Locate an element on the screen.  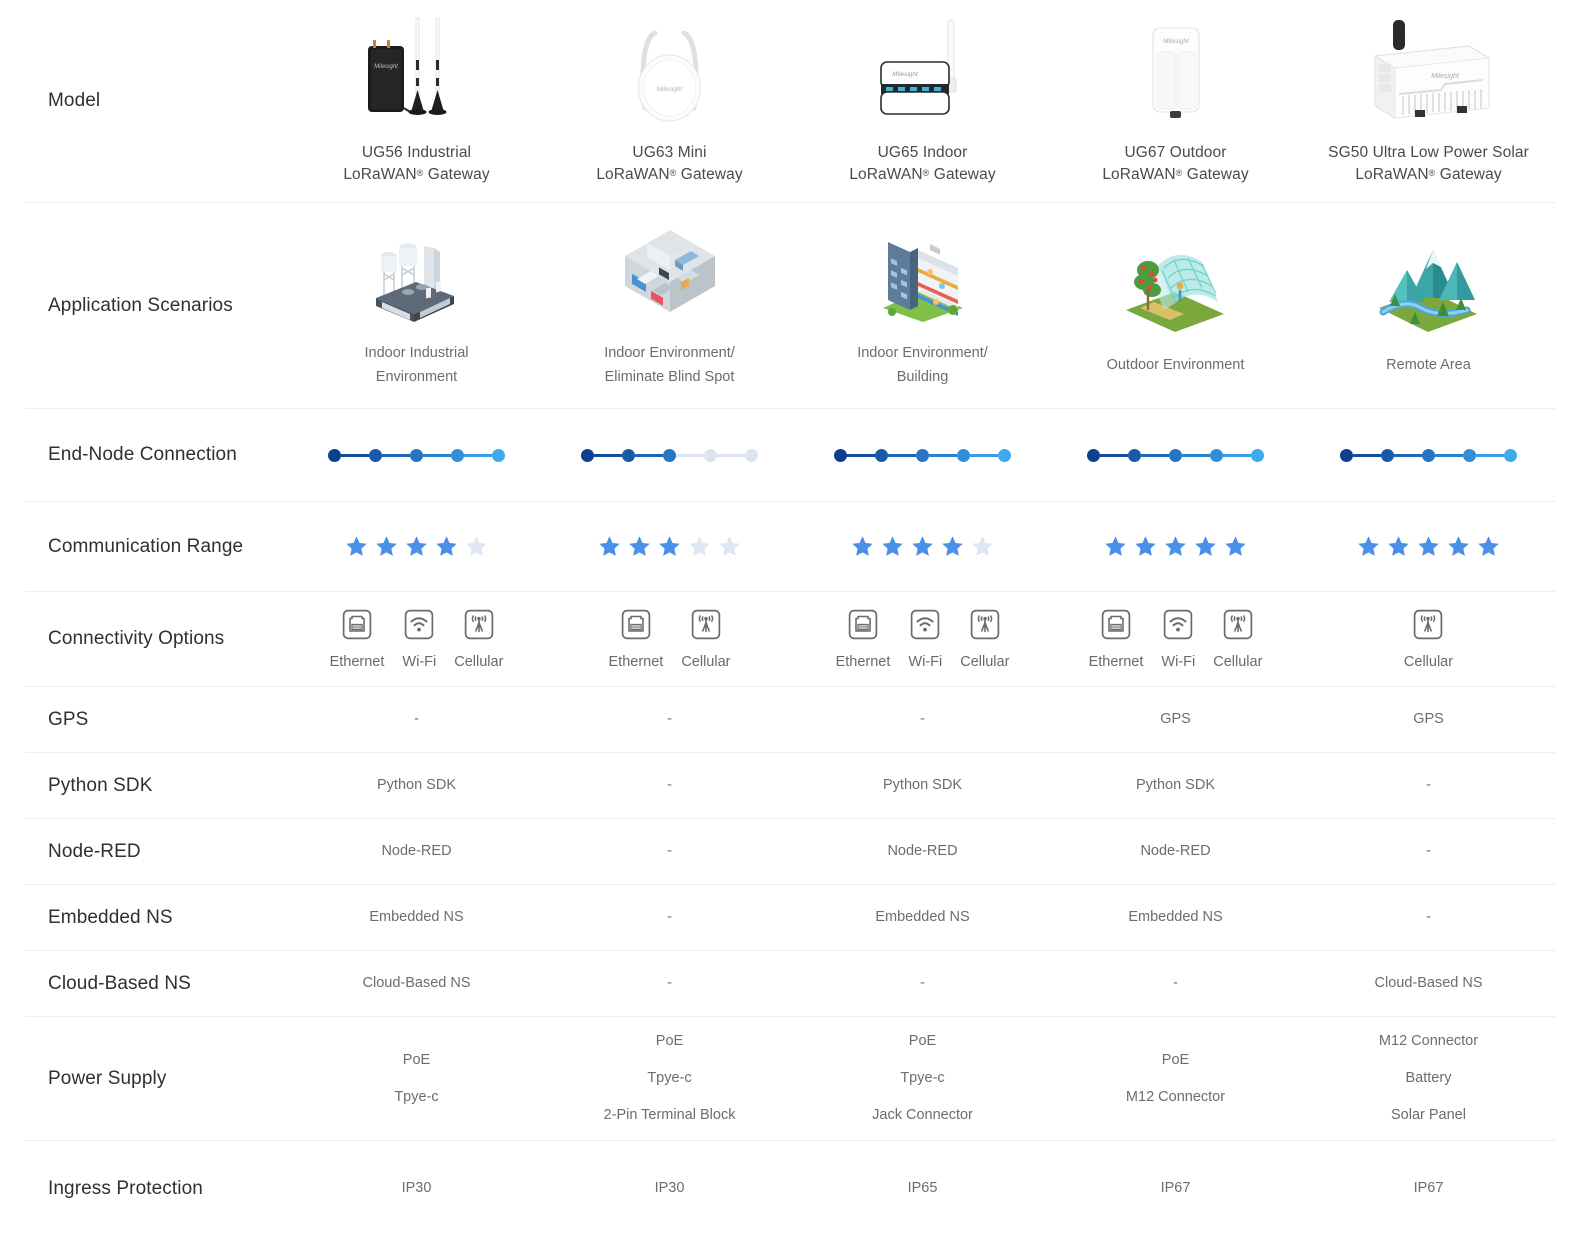
python-sdk-cell-ug65: Python SDK is located at coordinates (922, 785).